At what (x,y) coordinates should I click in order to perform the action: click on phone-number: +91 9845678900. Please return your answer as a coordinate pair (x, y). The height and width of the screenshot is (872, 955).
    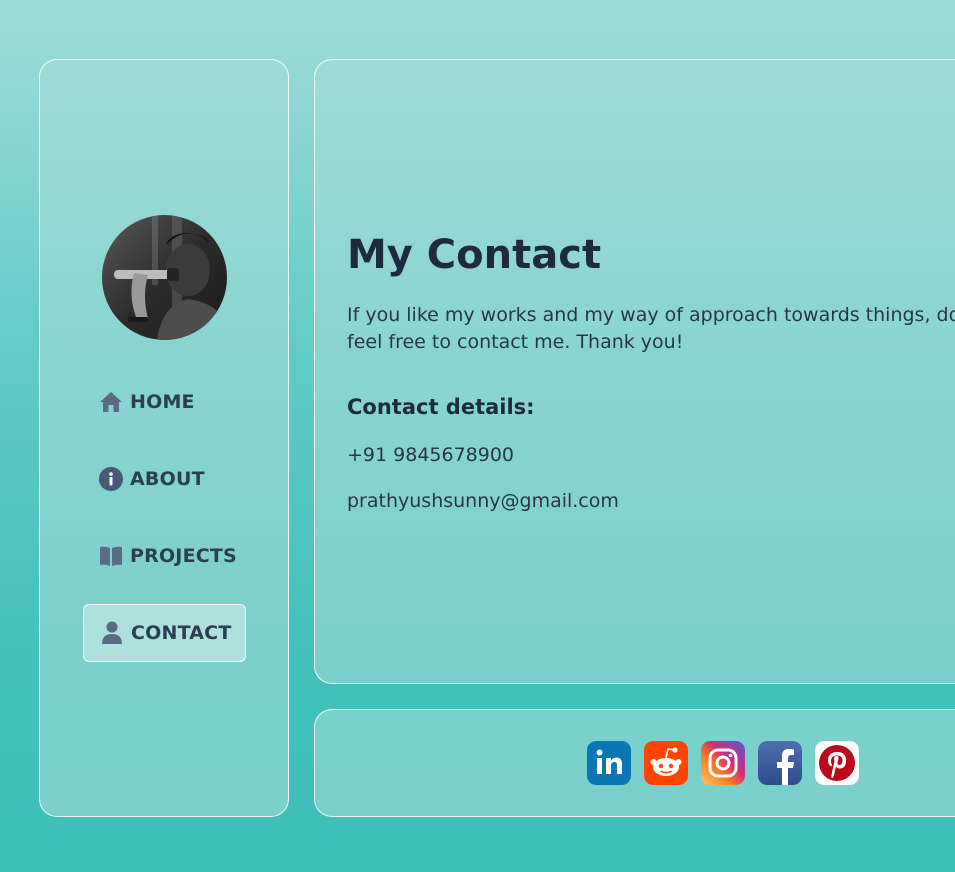
    Looking at the image, I should click on (431, 455).